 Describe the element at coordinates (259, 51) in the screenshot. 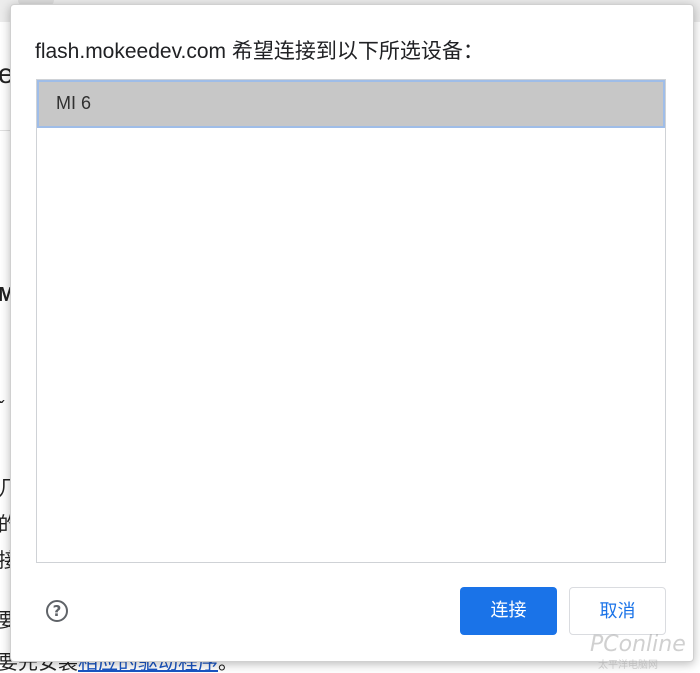

I see `dialog-title: flash.mokeedev.com 希望连接到以下所选设备：` at that location.